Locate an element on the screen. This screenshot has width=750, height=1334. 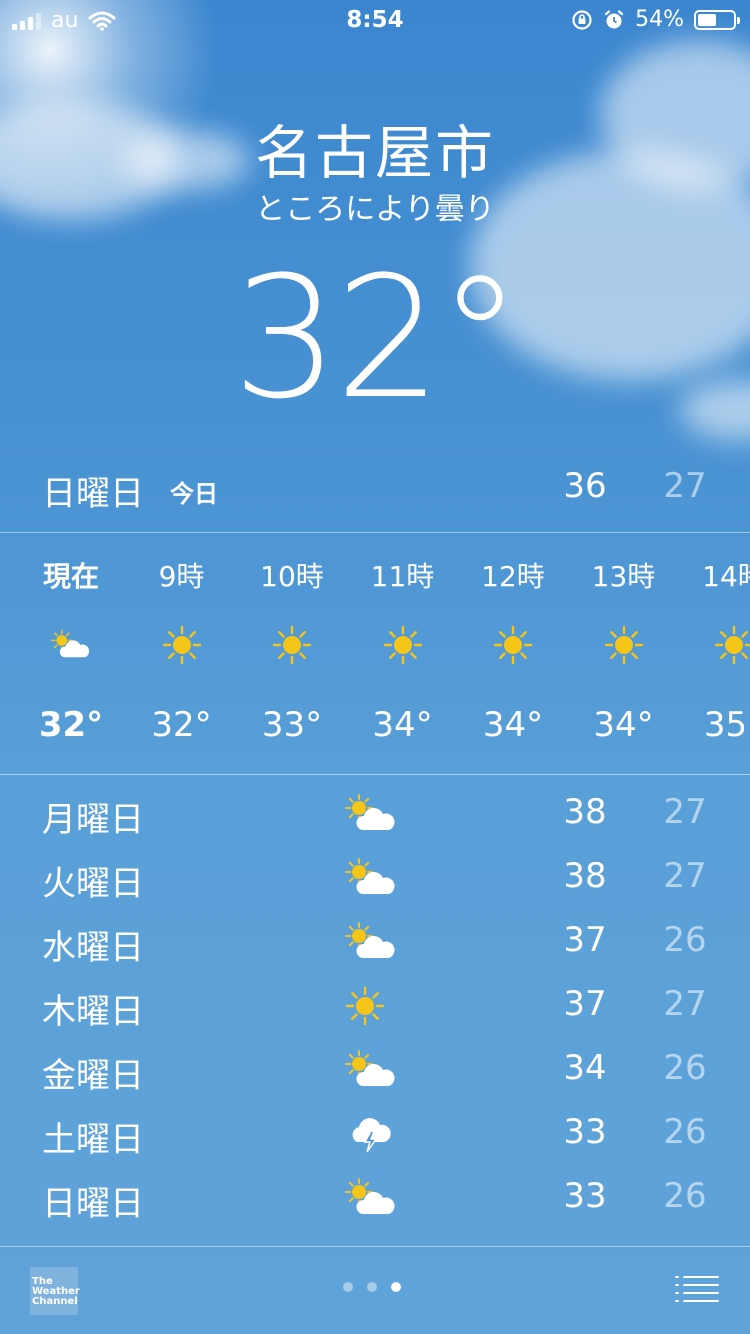
hourly-time: 現在 is located at coordinates (70, 576).